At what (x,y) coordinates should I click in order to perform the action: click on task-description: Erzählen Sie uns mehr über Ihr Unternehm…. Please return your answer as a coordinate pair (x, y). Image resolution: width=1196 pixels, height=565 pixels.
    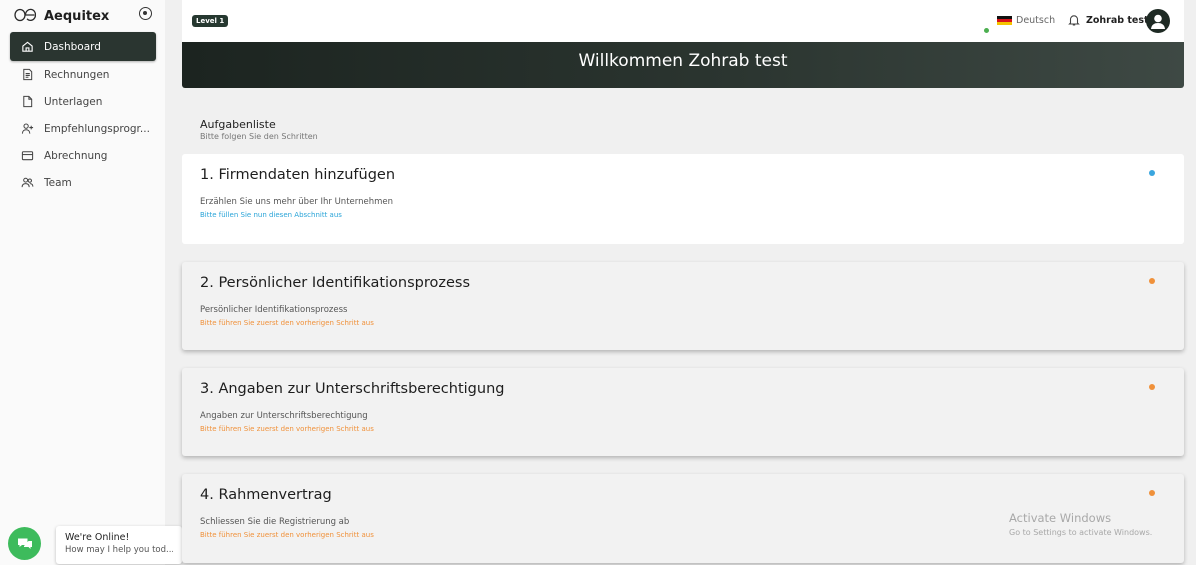
    Looking at the image, I should click on (297, 202).